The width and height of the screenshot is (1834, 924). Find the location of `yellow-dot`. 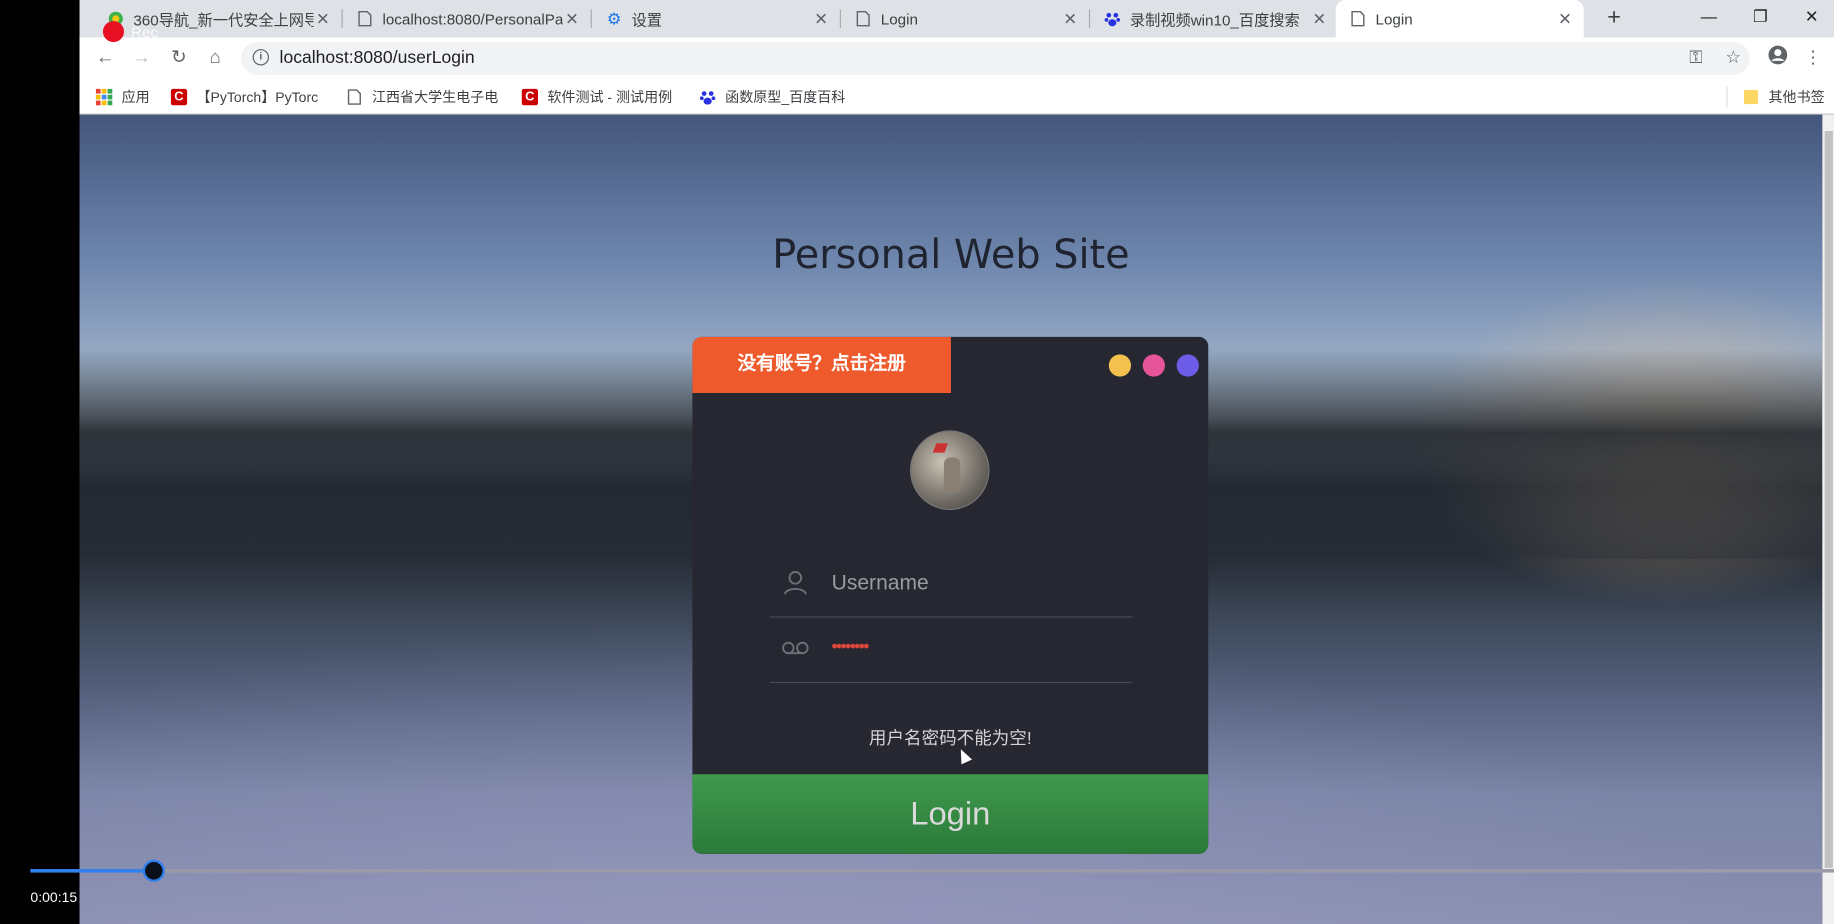

yellow-dot is located at coordinates (1120, 365).